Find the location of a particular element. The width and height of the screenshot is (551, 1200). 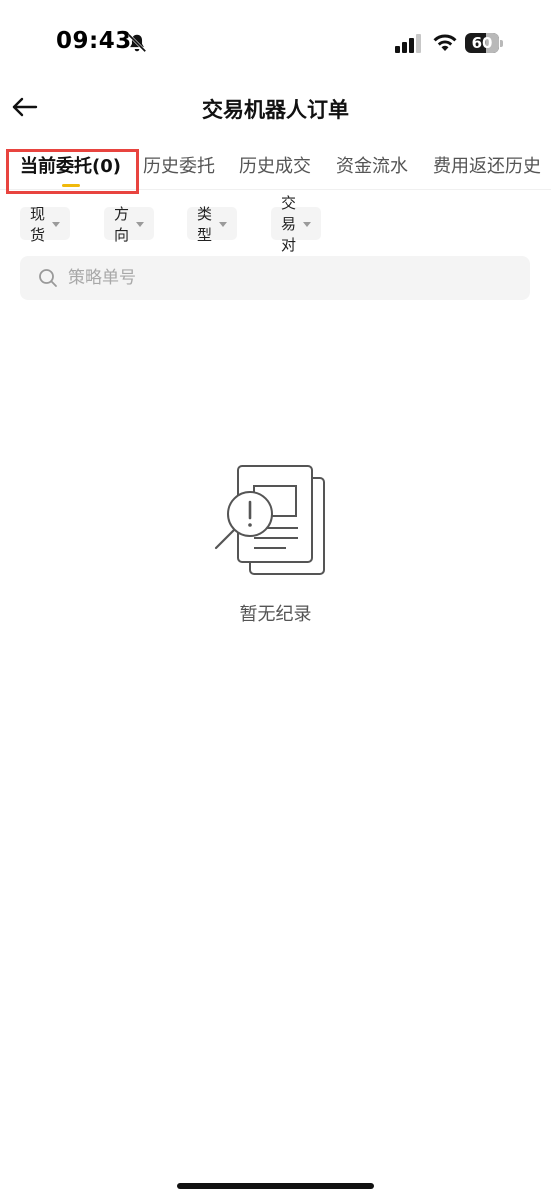

signal-icon is located at coordinates (408, 43).